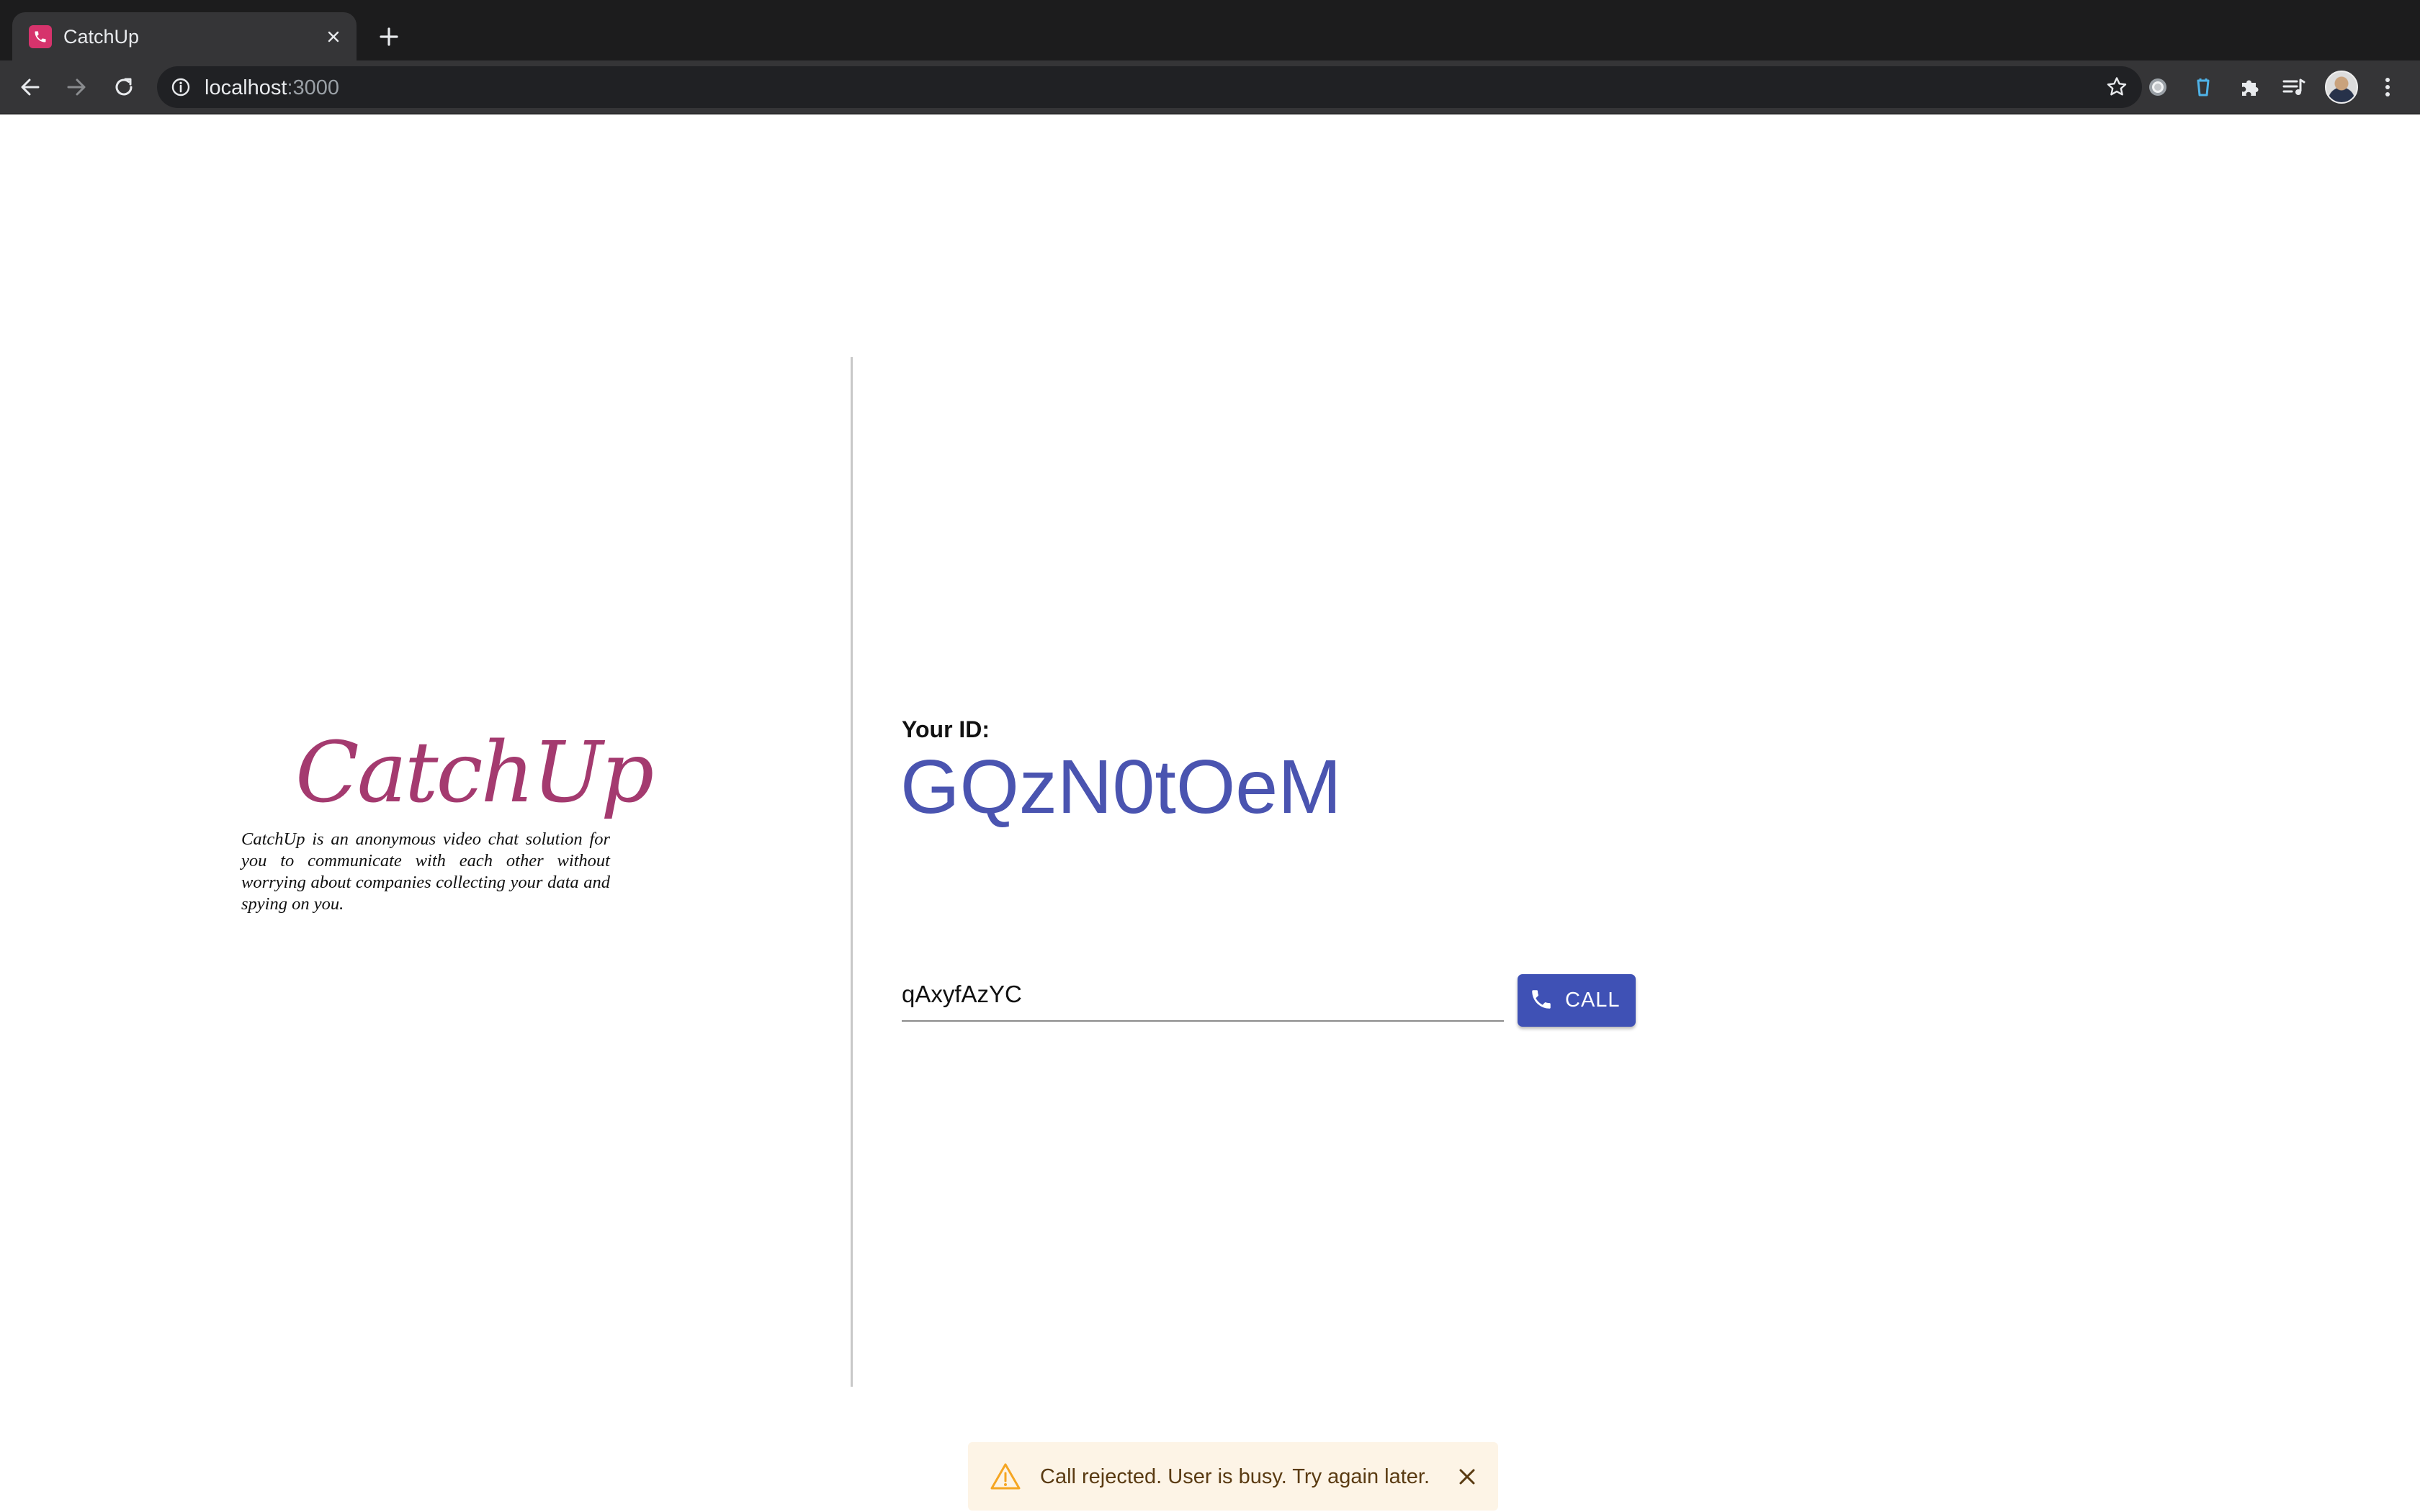 The image size is (2420, 1512). Describe the element at coordinates (185, 36) in the screenshot. I see `browser-tab: CatchUp` at that location.